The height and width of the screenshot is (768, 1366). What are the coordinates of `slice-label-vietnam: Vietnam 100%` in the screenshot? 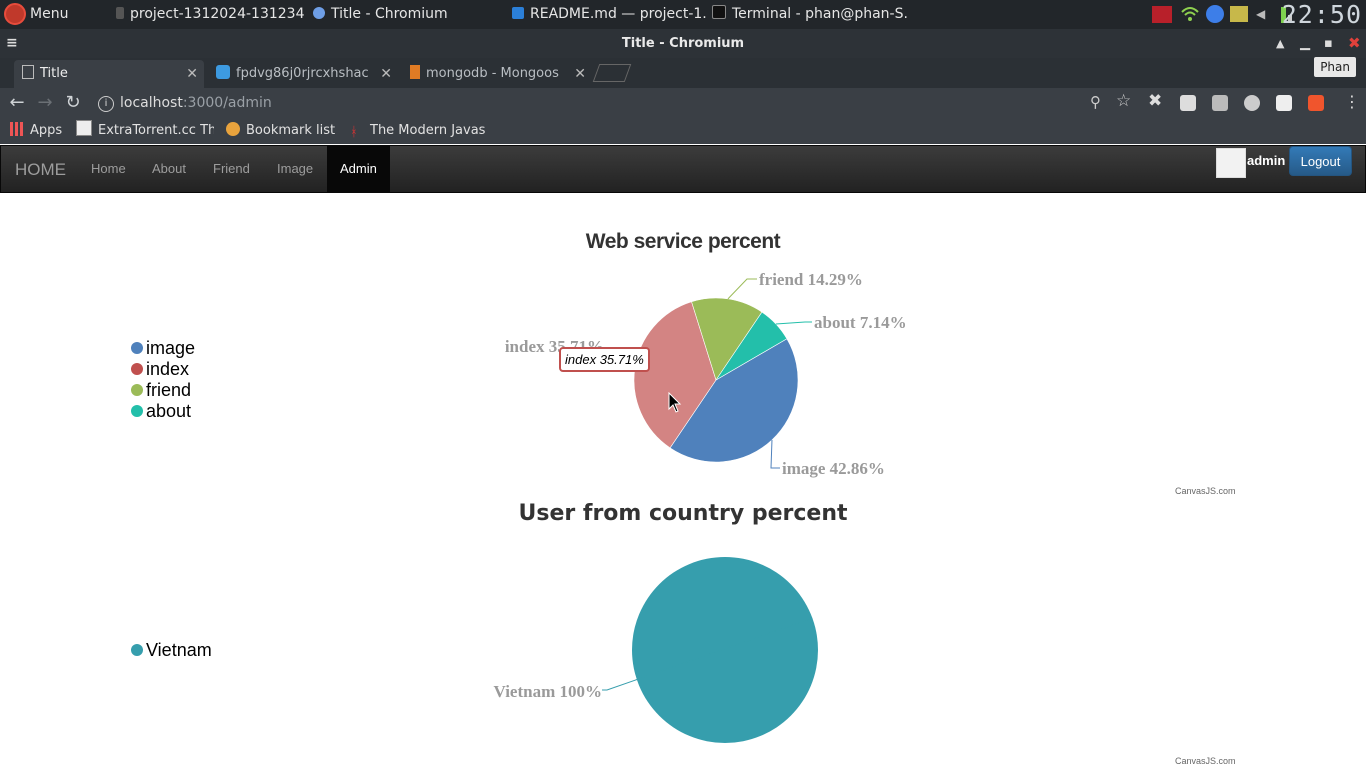 It's located at (548, 691).